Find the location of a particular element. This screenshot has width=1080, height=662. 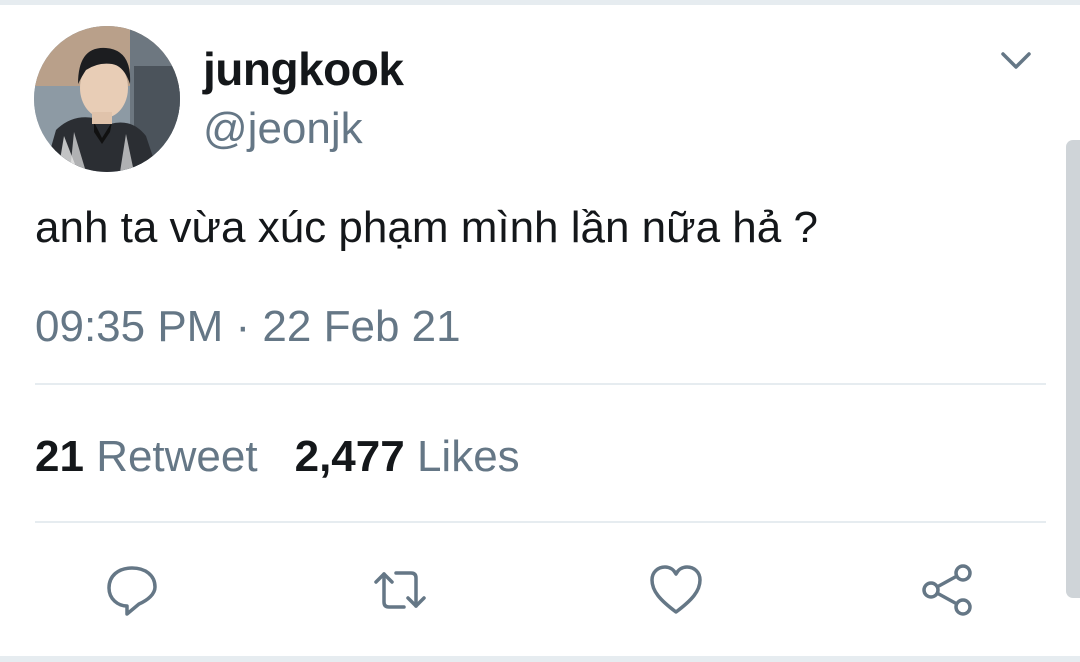

likes-stat: 2,477 Likes is located at coordinates (407, 456).